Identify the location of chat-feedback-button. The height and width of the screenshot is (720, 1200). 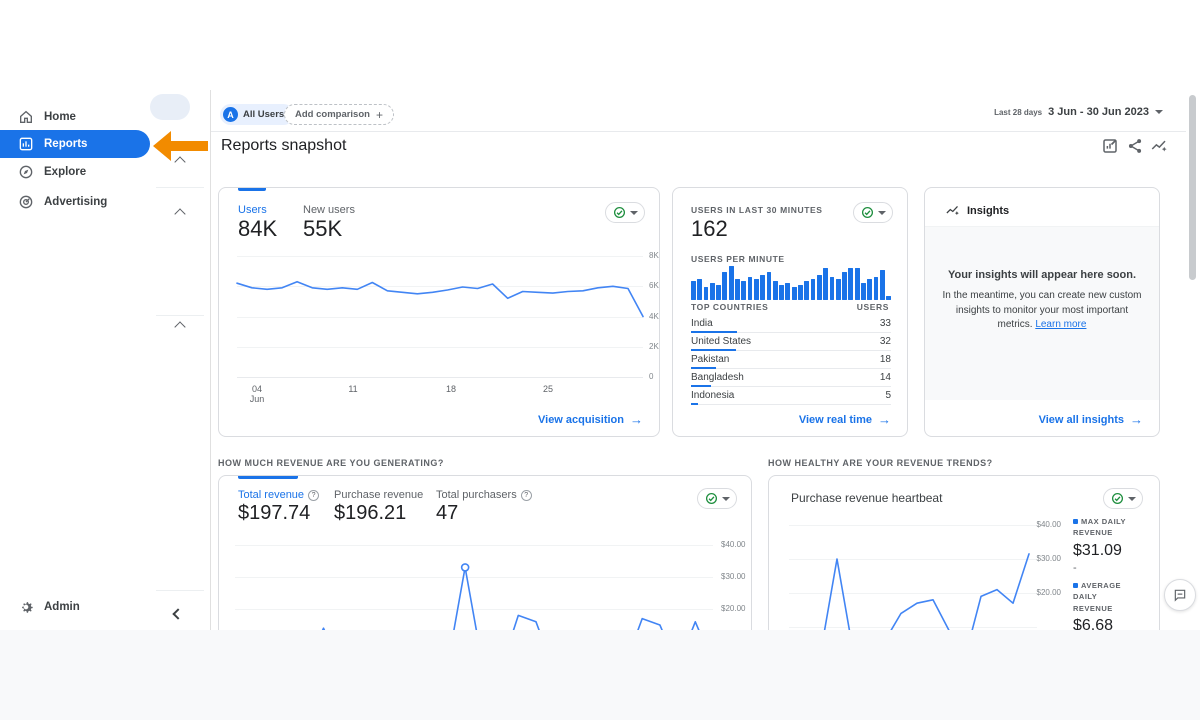
(1180, 595).